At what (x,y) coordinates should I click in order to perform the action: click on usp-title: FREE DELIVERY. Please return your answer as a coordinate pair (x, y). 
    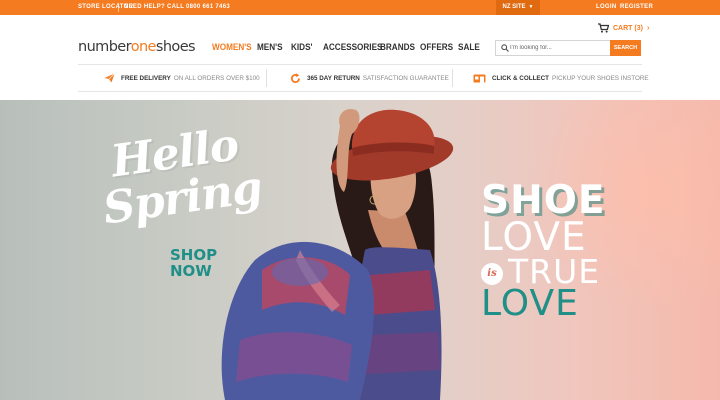
    Looking at the image, I should click on (146, 78).